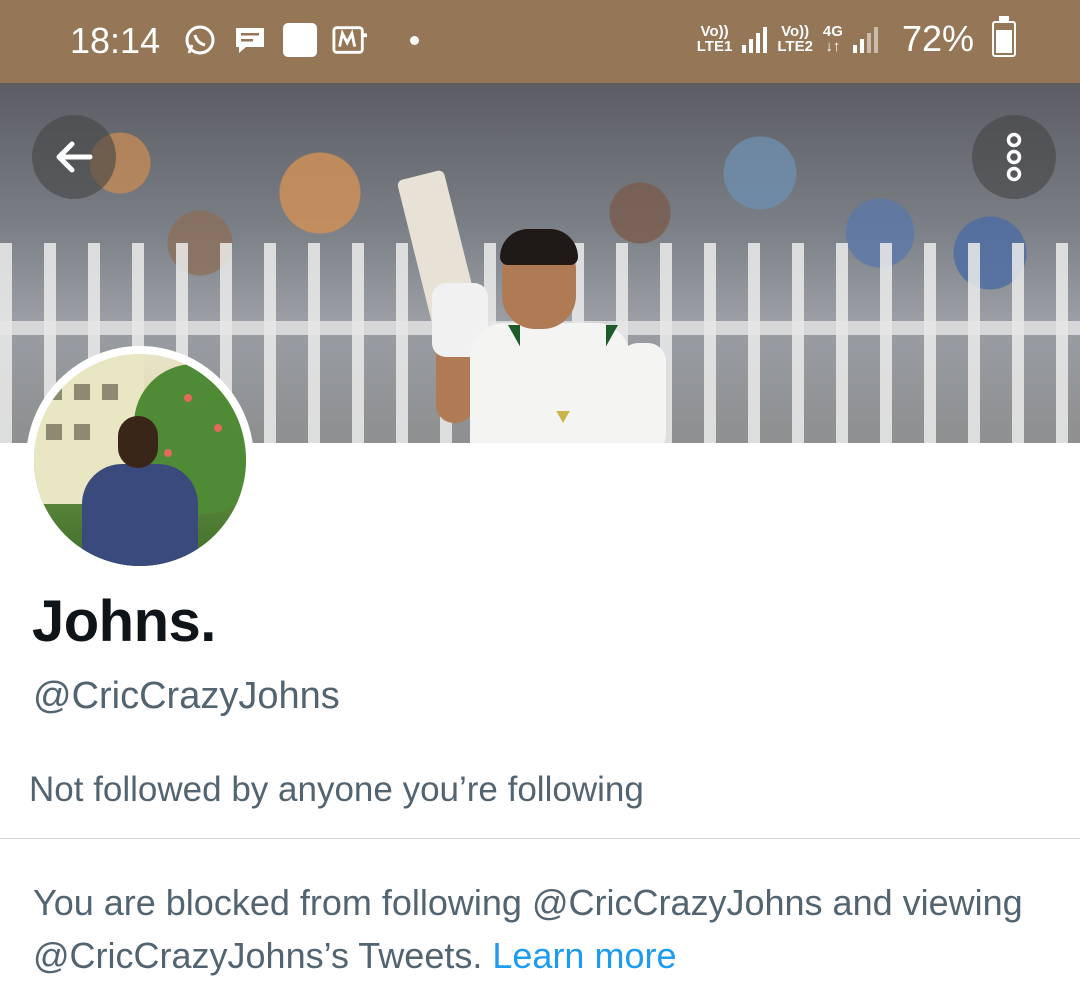 This screenshot has width=1080, height=995. Describe the element at coordinates (200, 40) in the screenshot. I see `whatsapp-icon` at that location.